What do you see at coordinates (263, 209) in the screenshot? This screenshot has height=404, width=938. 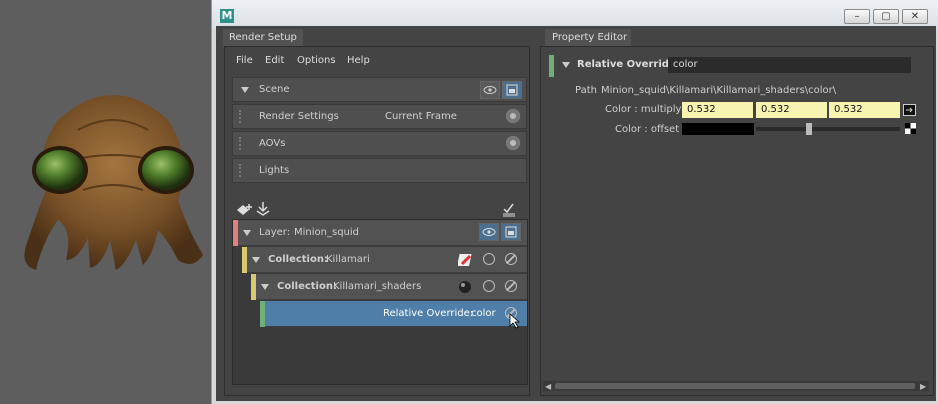 I see `import-icon` at bounding box center [263, 209].